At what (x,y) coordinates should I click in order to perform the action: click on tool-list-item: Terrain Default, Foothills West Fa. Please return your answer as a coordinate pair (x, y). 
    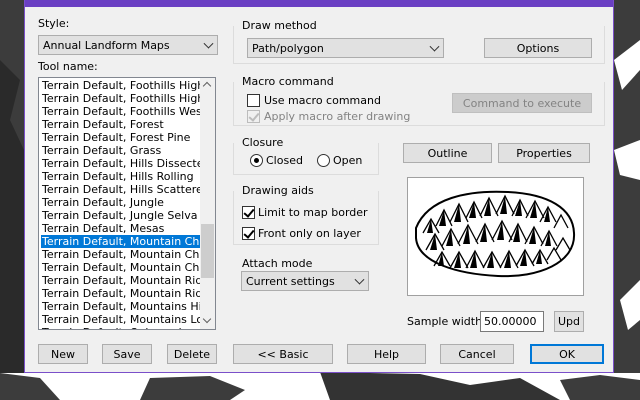
    Looking at the image, I should click on (121, 111).